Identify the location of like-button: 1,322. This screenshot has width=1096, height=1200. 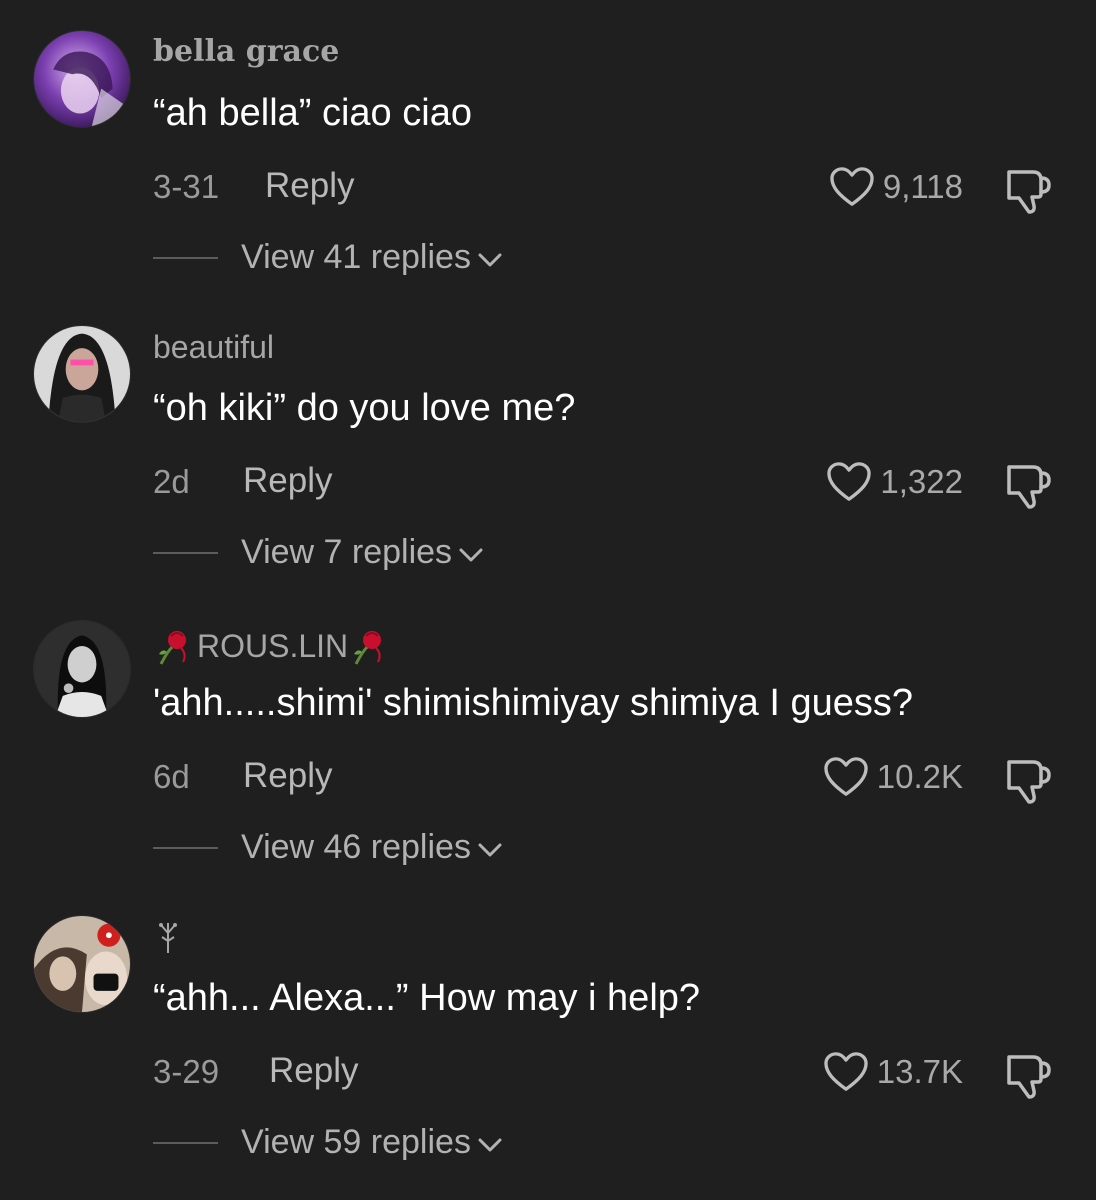
(894, 482).